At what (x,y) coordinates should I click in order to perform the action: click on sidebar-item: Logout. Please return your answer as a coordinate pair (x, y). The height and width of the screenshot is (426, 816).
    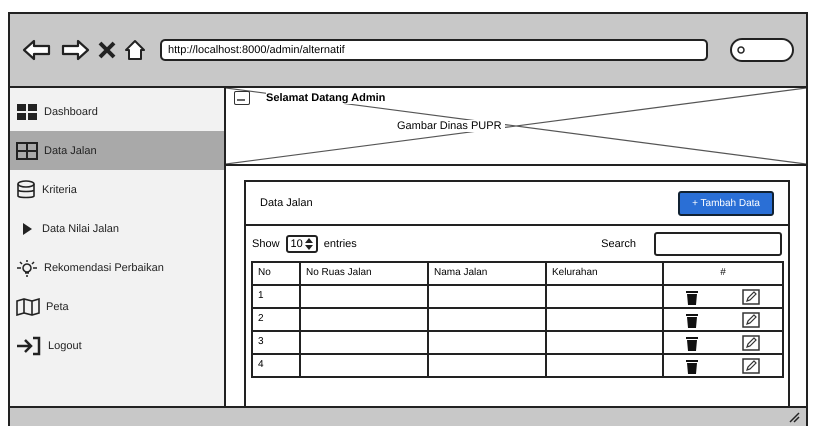
    Looking at the image, I should click on (117, 345).